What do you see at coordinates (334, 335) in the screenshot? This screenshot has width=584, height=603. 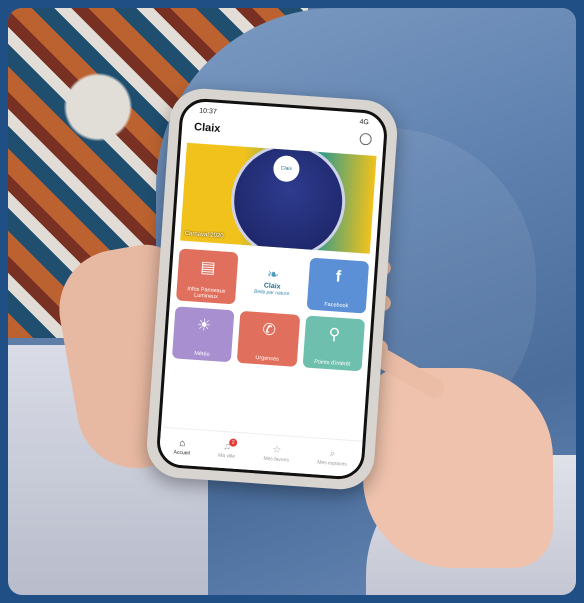 I see `pin-icon: ⚲` at bounding box center [334, 335].